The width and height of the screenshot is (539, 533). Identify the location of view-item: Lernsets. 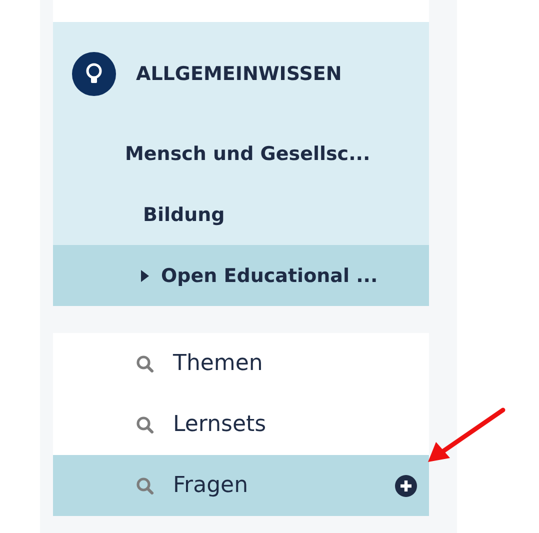
(241, 424).